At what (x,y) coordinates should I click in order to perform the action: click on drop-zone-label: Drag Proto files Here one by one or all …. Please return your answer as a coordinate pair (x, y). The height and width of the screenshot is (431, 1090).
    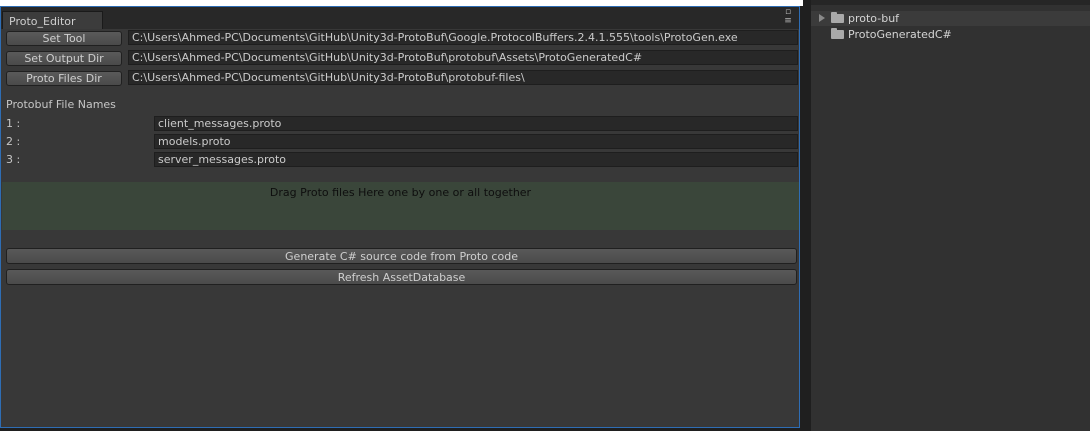
    Looking at the image, I should click on (400, 192).